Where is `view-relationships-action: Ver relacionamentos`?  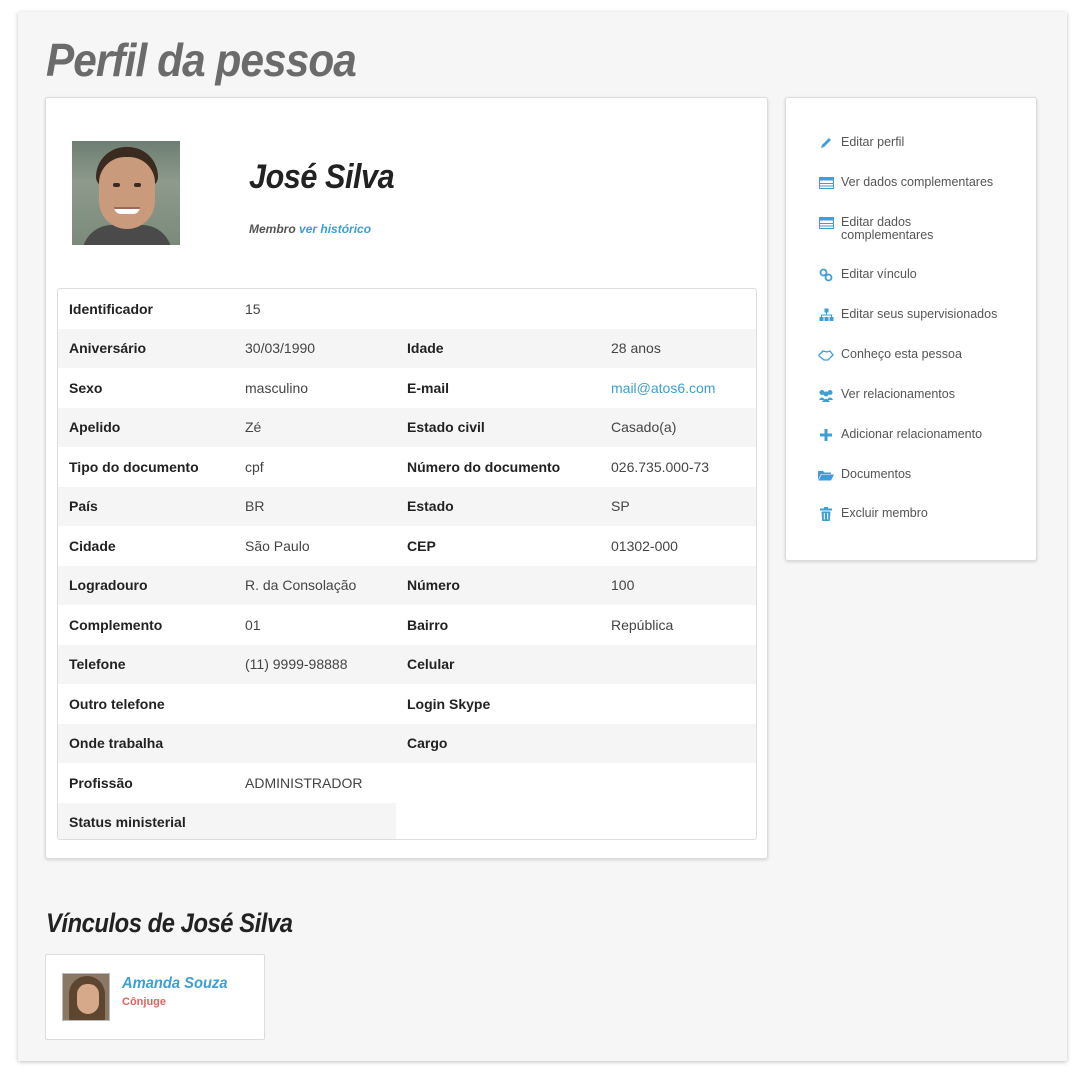
view-relationships-action: Ver relacionamentos is located at coordinates (886, 395).